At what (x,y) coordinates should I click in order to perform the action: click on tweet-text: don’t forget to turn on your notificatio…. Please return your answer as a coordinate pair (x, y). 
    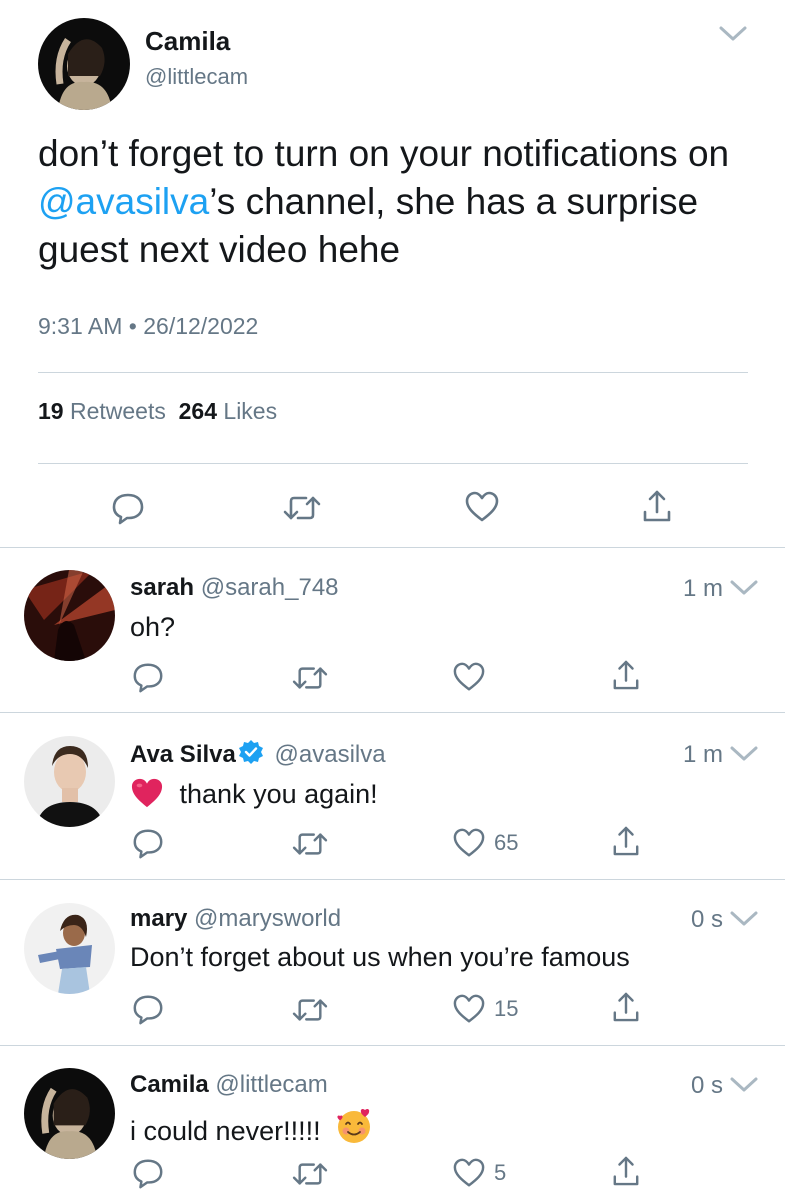
    Looking at the image, I should click on (398, 202).